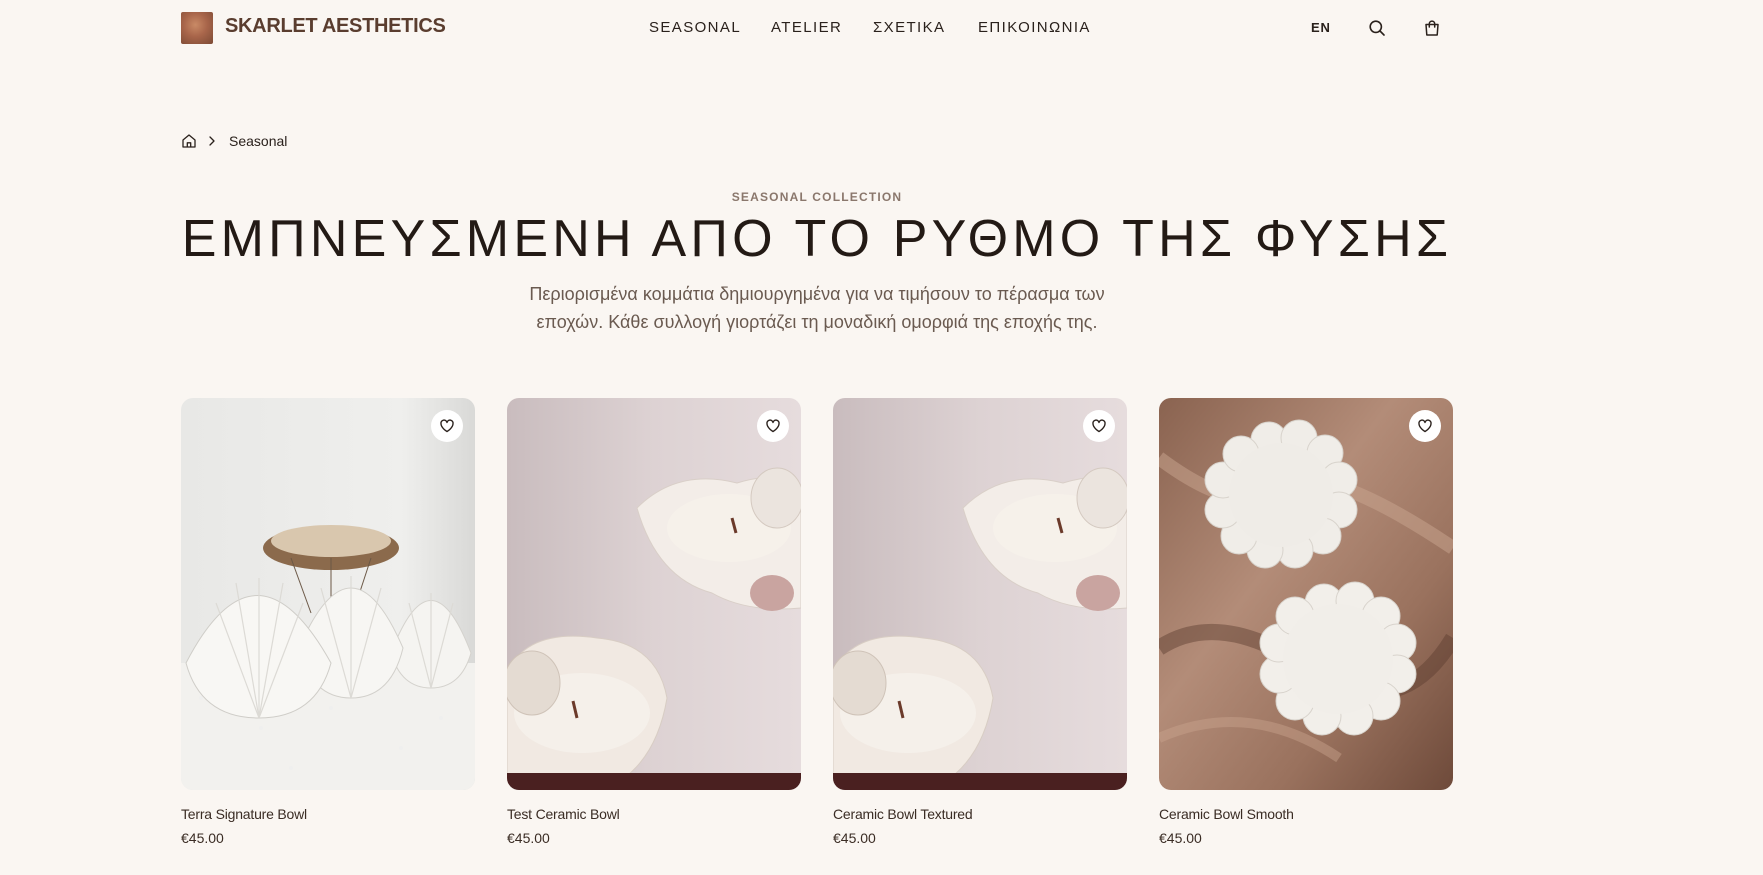  I want to click on product-card: Ceramic Bowl Smooth €45.00, so click(1306, 622).